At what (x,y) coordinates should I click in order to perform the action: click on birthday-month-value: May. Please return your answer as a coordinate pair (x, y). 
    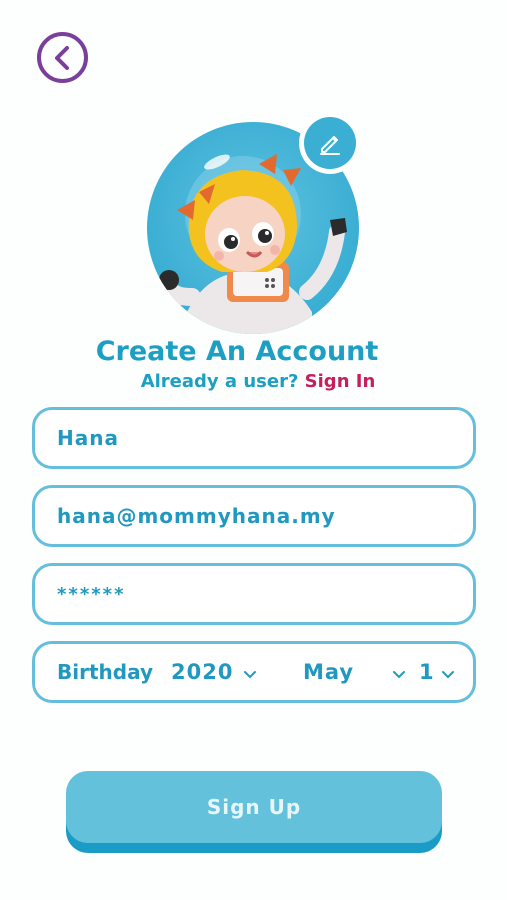
    Looking at the image, I should click on (329, 672).